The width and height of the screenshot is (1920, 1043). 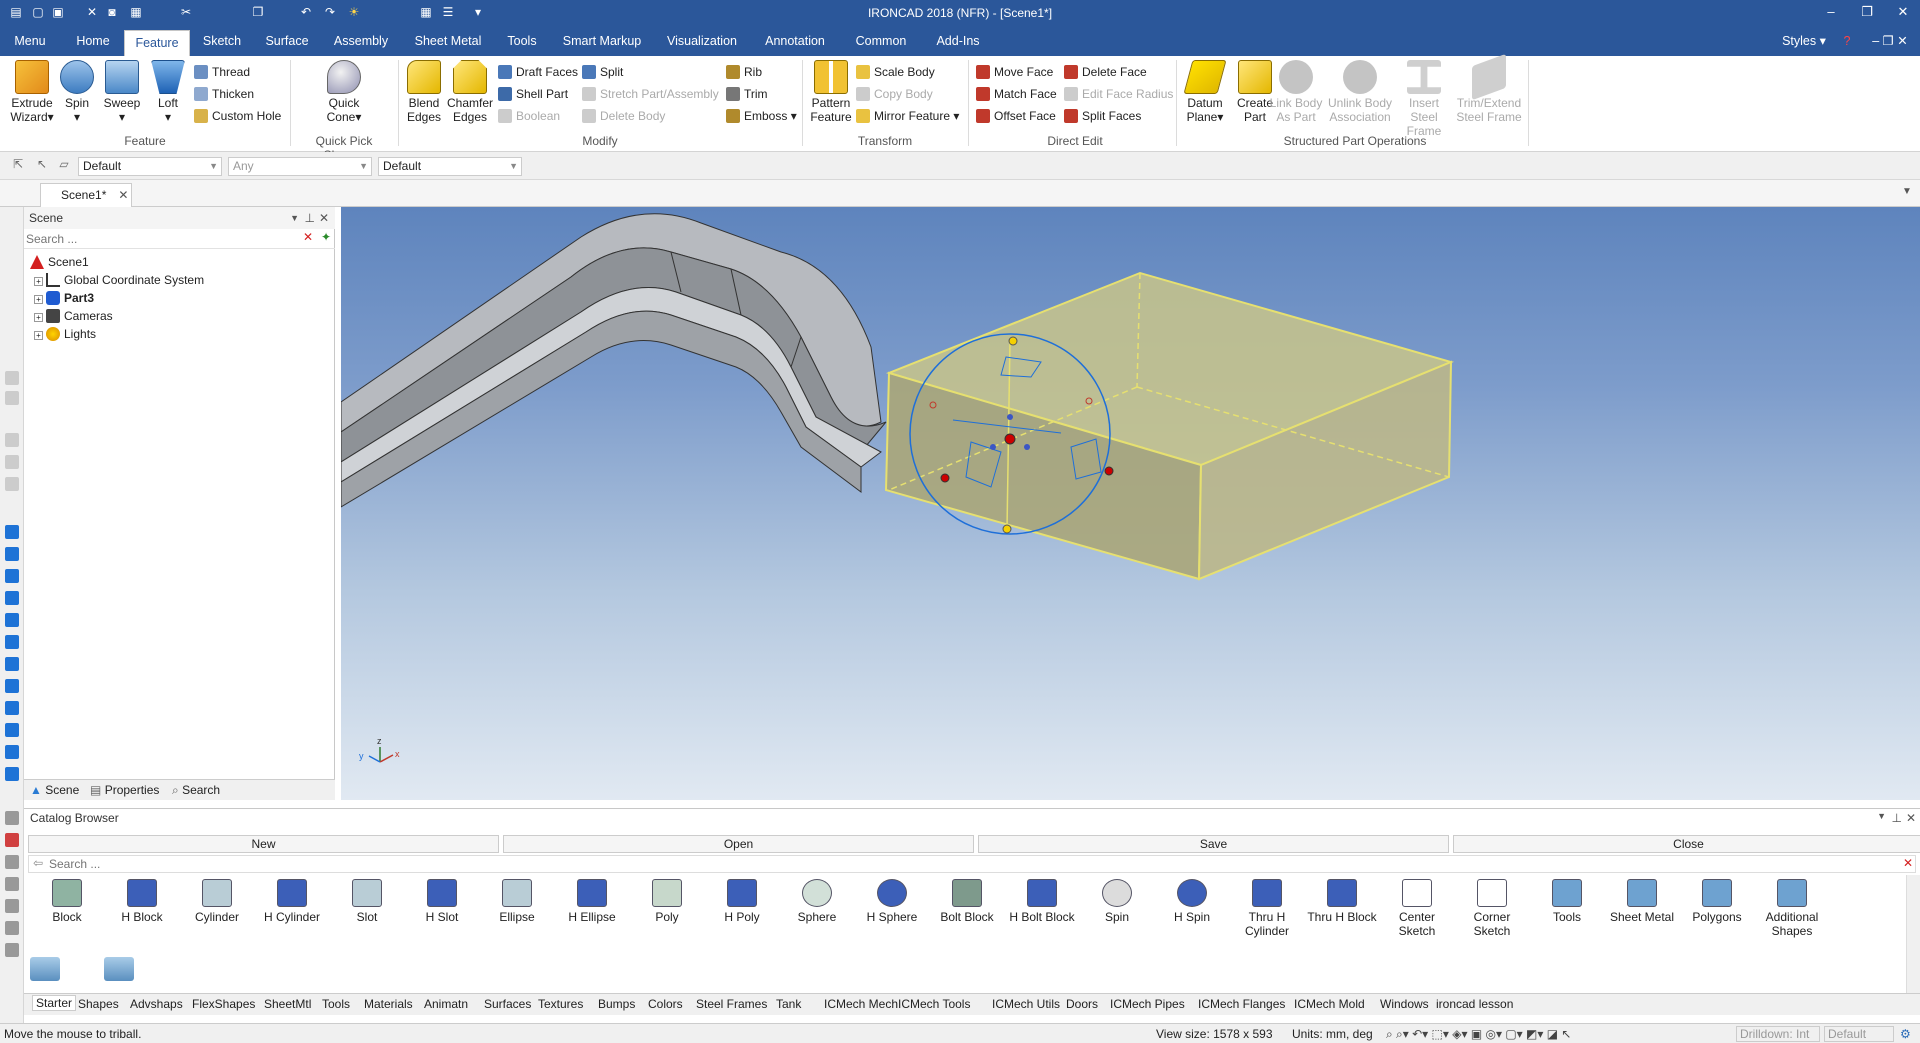 What do you see at coordinates (306, 12) in the screenshot?
I see `undo-icon: ↶` at bounding box center [306, 12].